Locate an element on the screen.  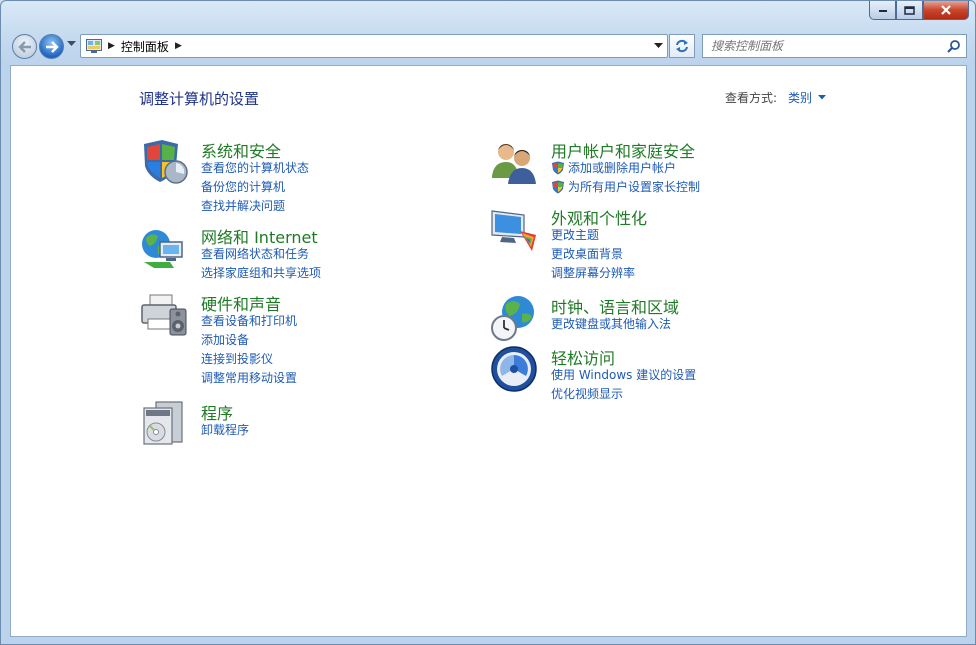
category-links: 查看网络状态和任务 选择家庭组和共享选项 is located at coordinates (261, 263).